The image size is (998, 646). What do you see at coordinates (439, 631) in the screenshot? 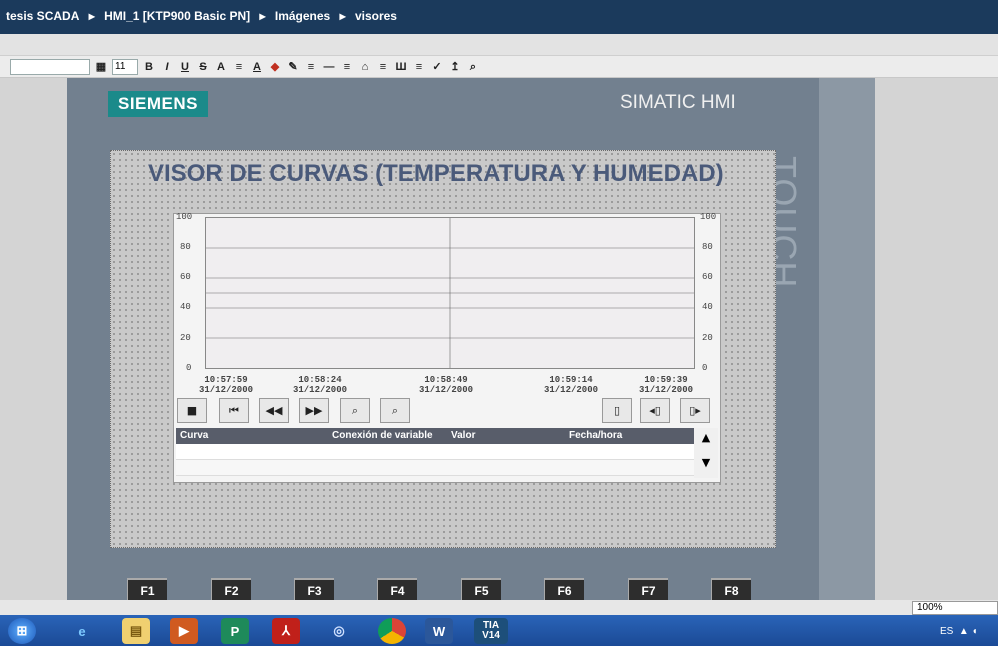
I see `word-icon: W` at bounding box center [439, 631].